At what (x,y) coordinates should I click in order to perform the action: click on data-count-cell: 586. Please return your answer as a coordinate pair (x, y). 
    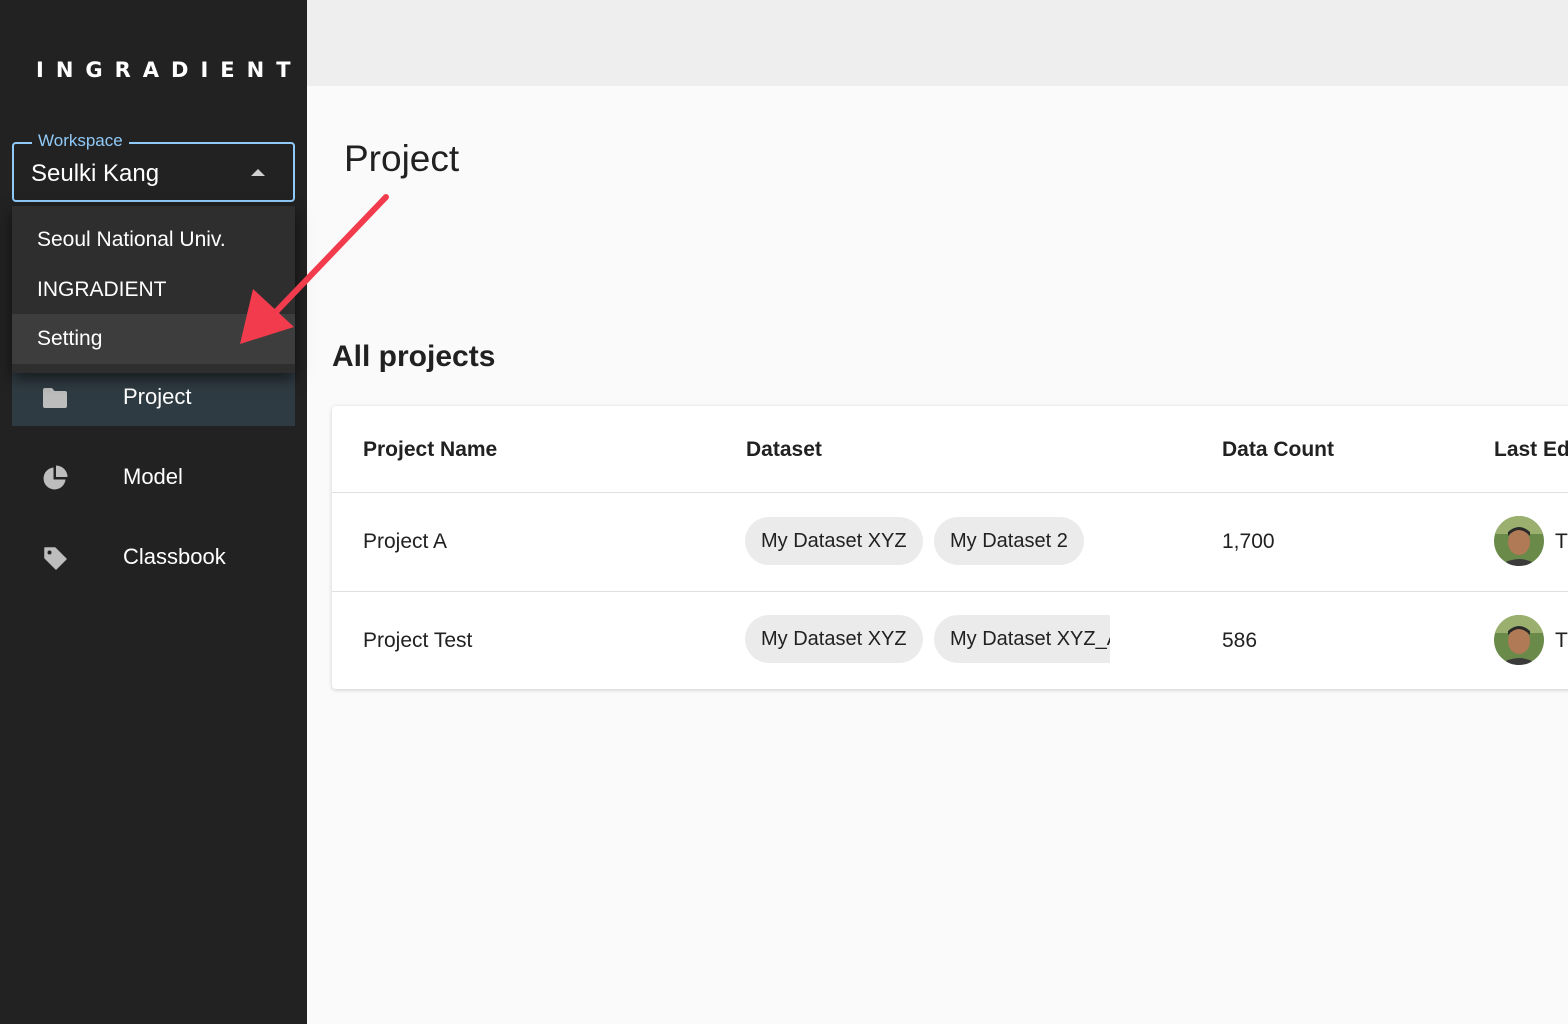
    Looking at the image, I should click on (1240, 640).